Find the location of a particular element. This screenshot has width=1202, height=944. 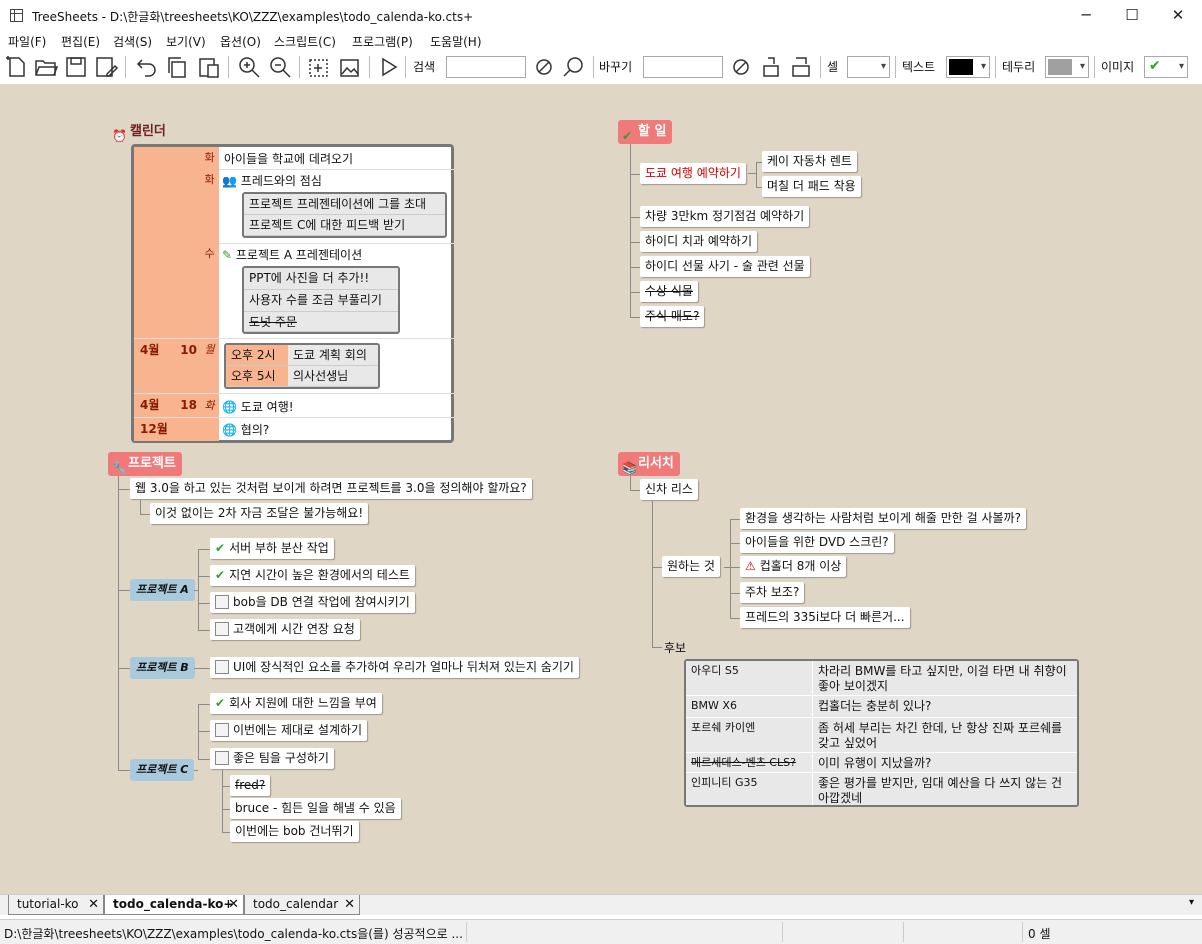

projects-heading: 🔧 프로젝트 is located at coordinates (145, 464).